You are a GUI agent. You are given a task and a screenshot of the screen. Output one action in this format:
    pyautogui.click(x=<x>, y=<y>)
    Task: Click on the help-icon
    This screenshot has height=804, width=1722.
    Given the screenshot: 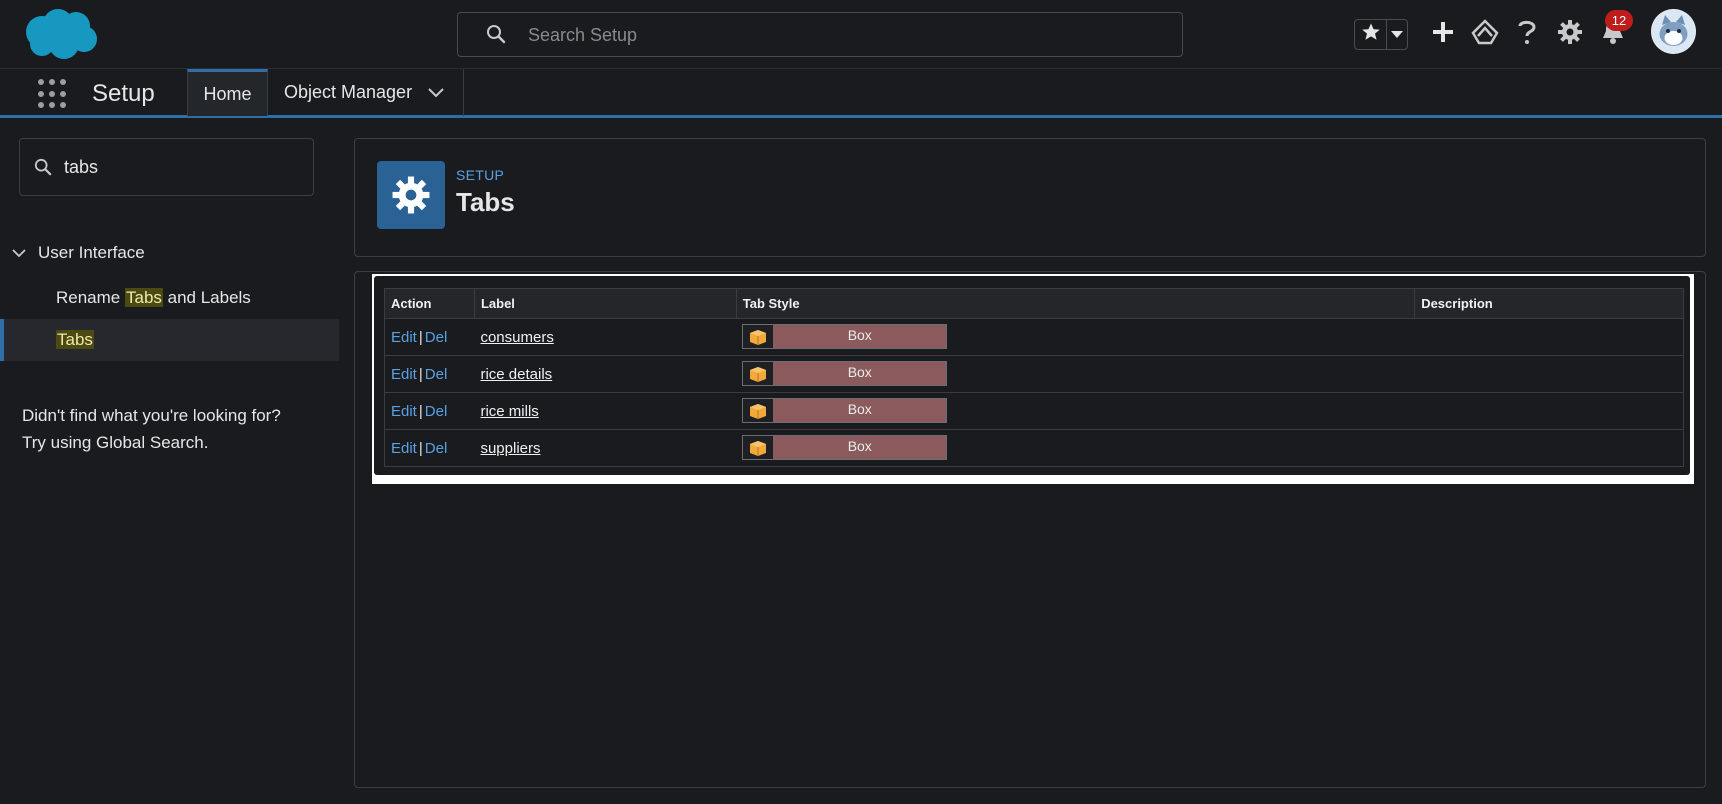 What is the action you would take?
    pyautogui.click(x=1527, y=34)
    